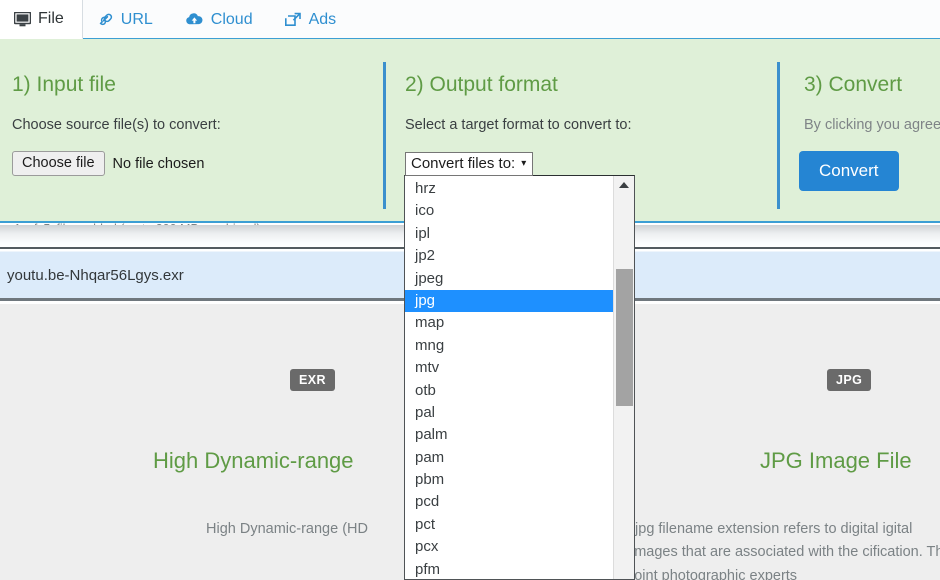 Image resolution: width=940 pixels, height=580 pixels. What do you see at coordinates (509, 413) in the screenshot?
I see `dropdown-option-pal: pal` at bounding box center [509, 413].